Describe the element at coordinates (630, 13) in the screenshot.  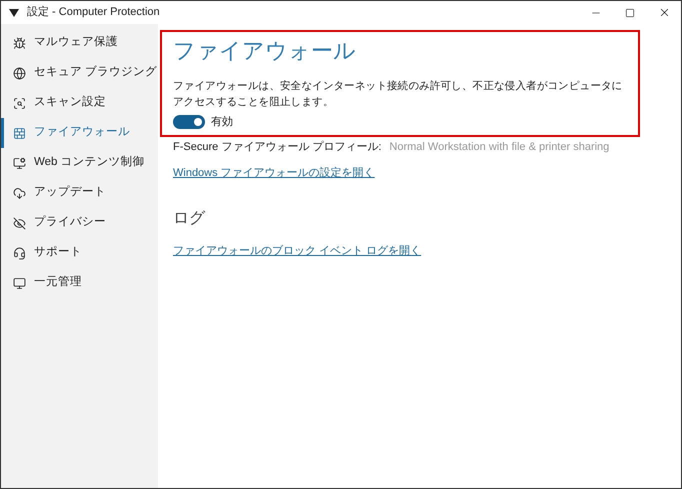
I see `maximize-icon` at that location.